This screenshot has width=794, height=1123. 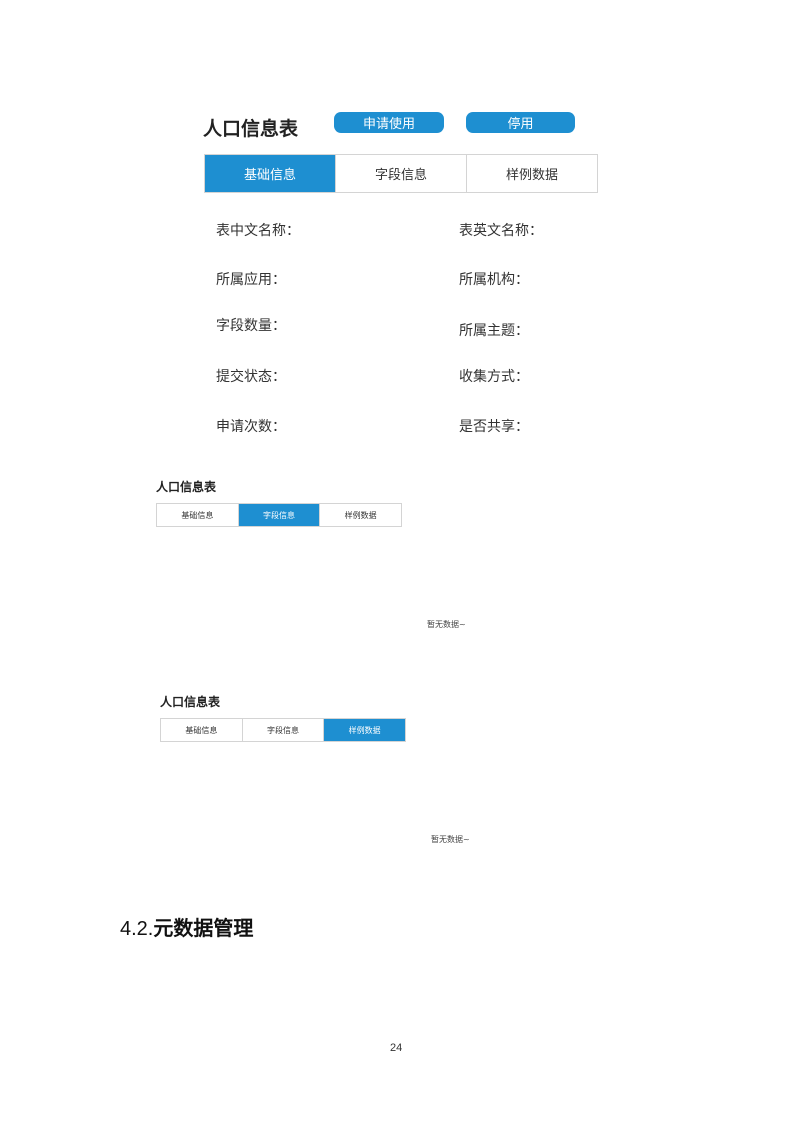 What do you see at coordinates (520, 122) in the screenshot?
I see `disable-button: 停用` at bounding box center [520, 122].